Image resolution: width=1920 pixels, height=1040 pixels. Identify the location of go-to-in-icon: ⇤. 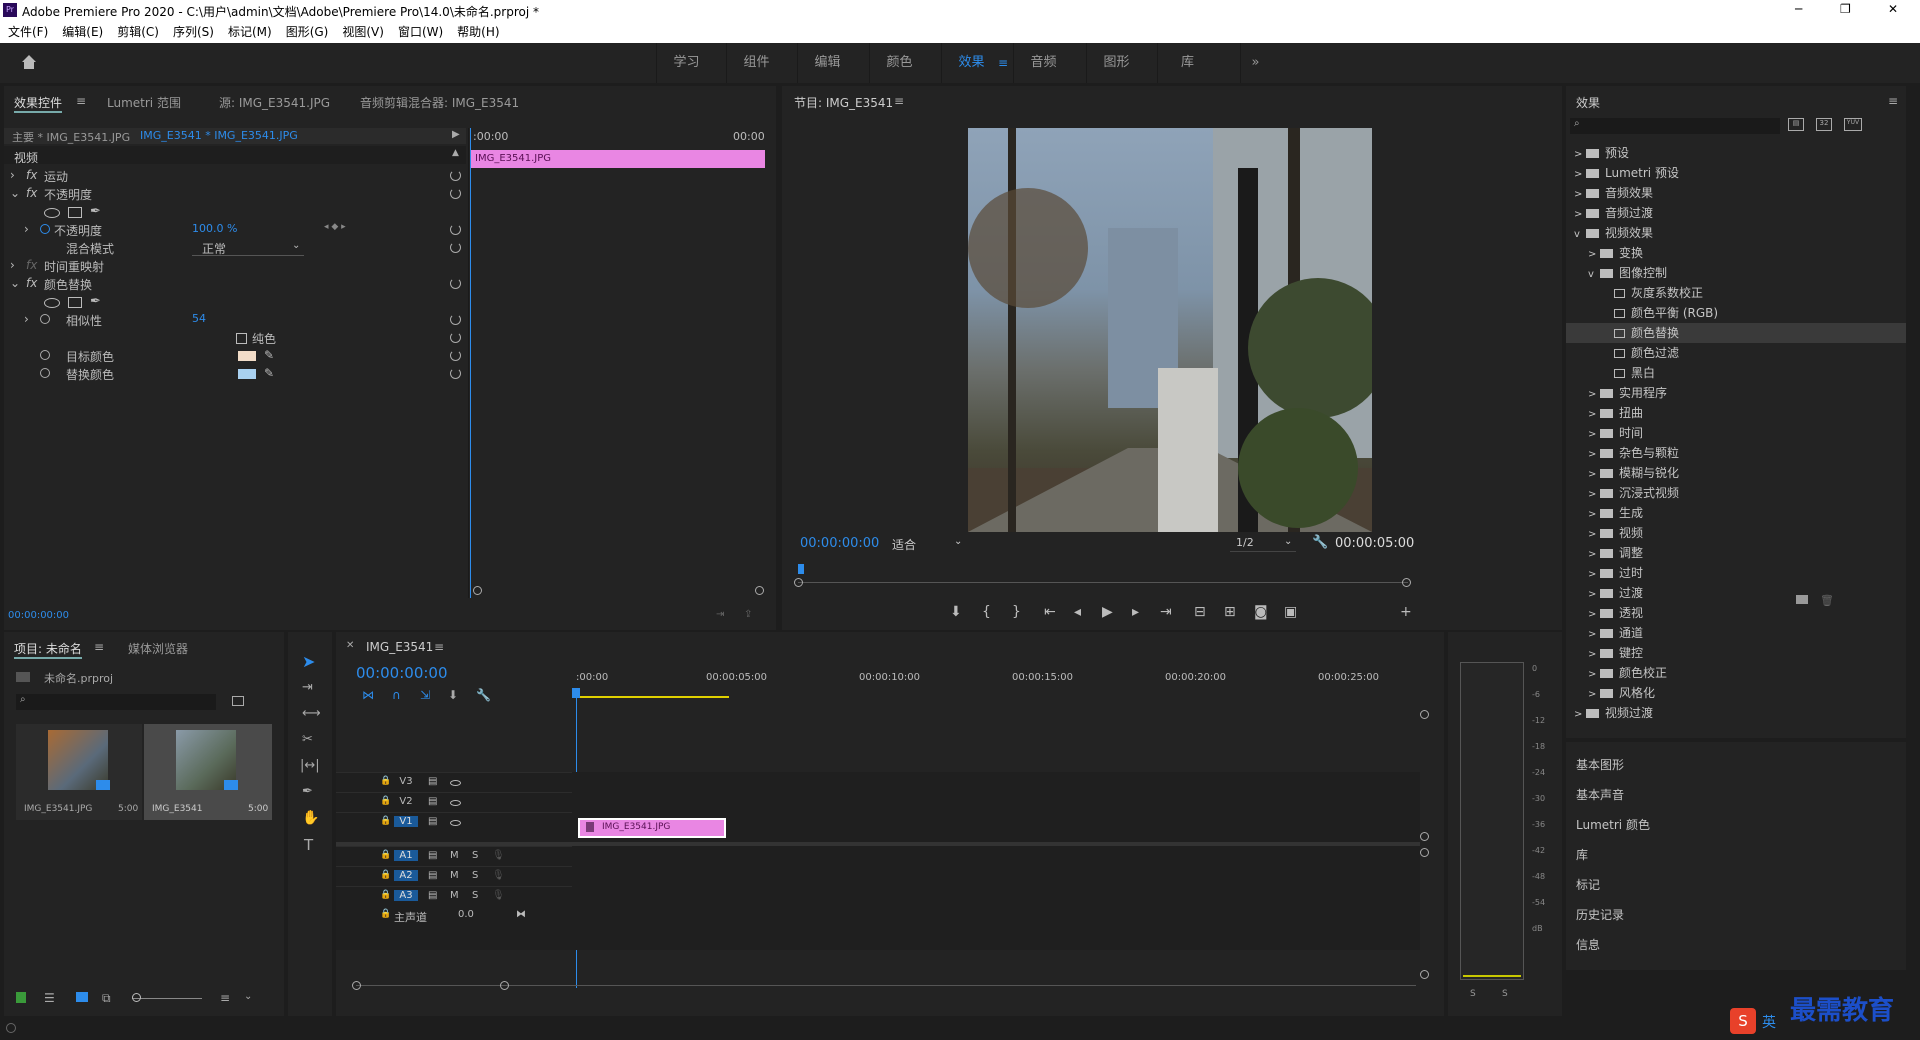
(1050, 612).